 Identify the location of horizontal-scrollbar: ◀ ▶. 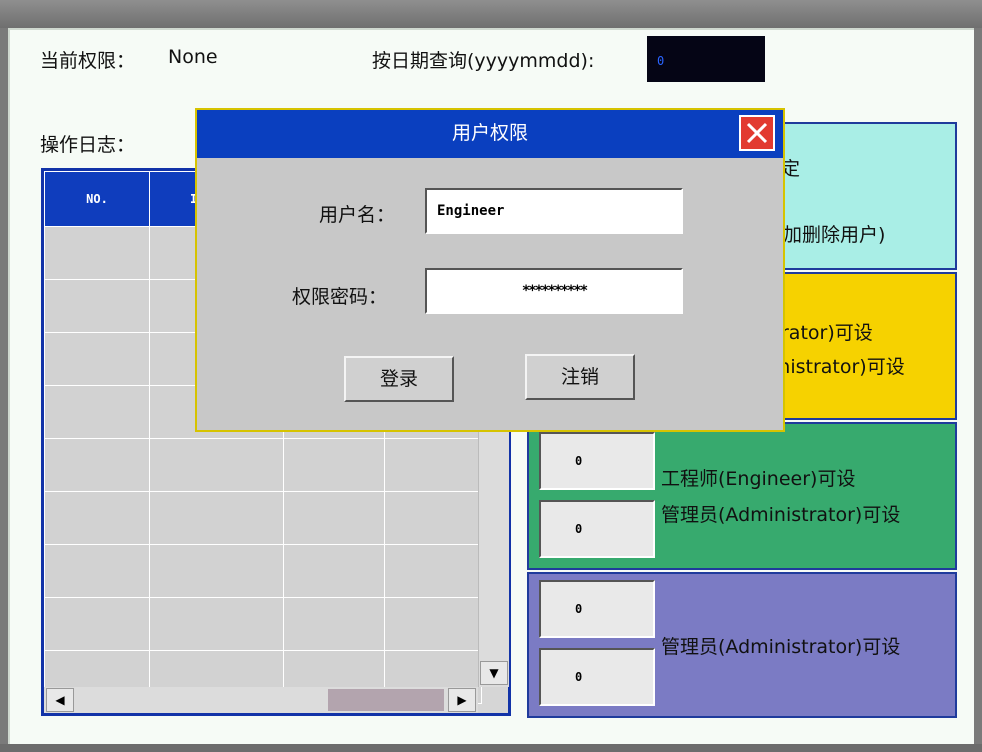
(261, 700).